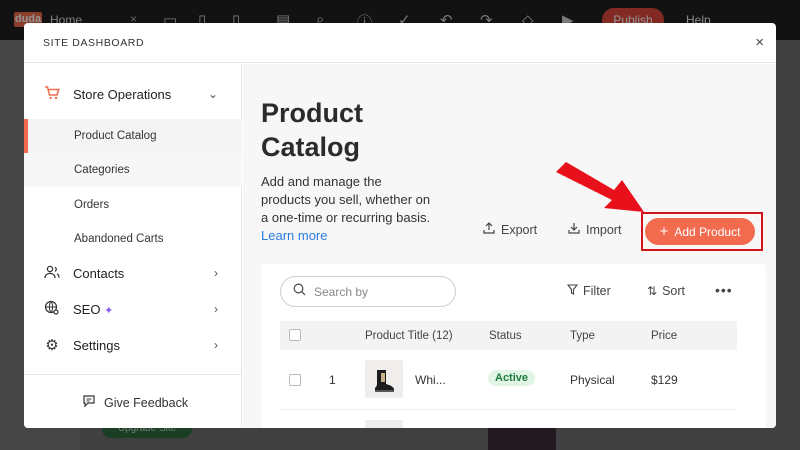 Image resolution: width=800 pixels, height=450 pixels. I want to click on table-row: 1 Whi... Active Physical $129, so click(508, 380).